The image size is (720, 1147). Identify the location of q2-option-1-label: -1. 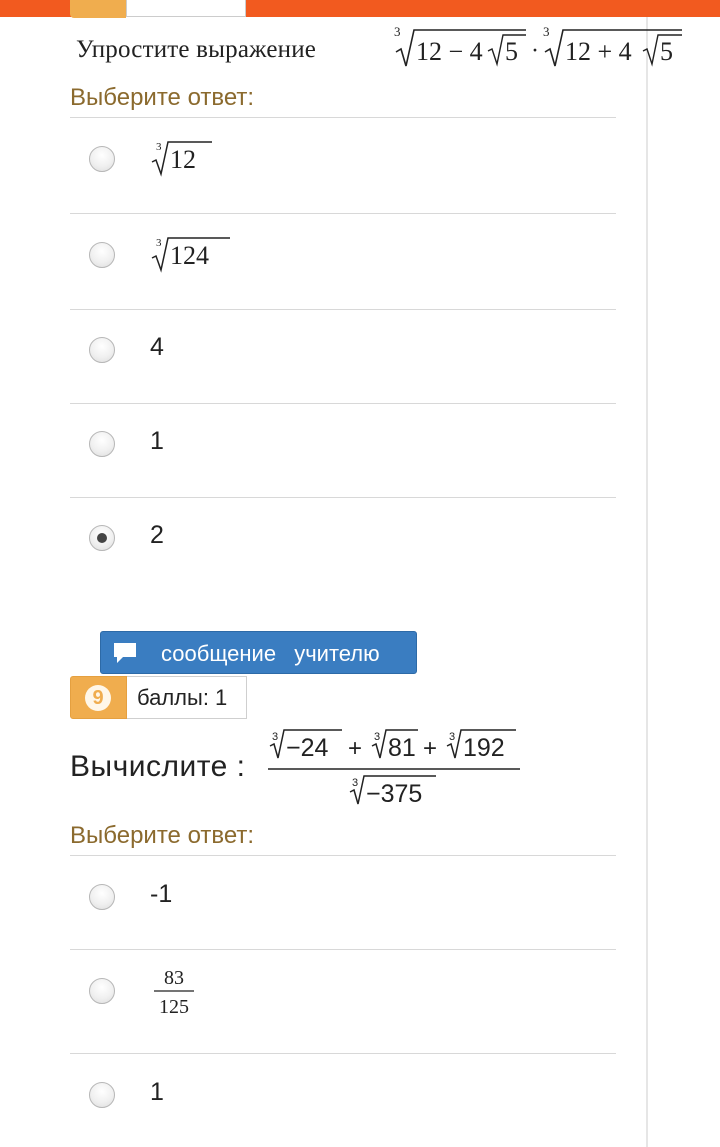
(161, 894).